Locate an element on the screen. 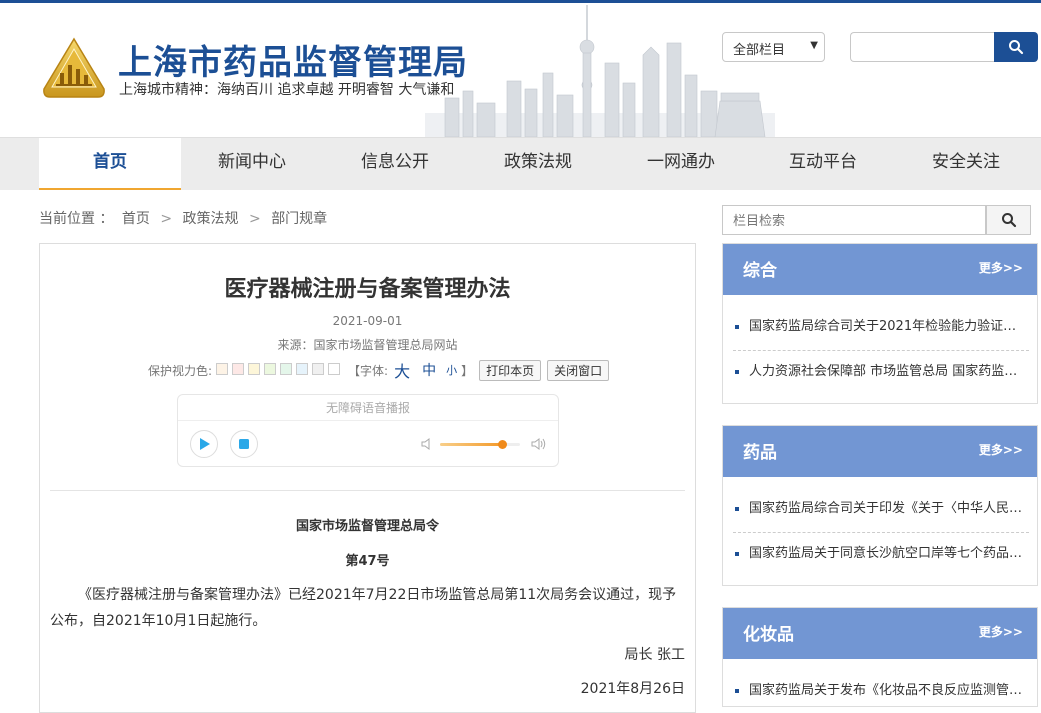  nav-item-services: 一网通办 is located at coordinates (681, 163).